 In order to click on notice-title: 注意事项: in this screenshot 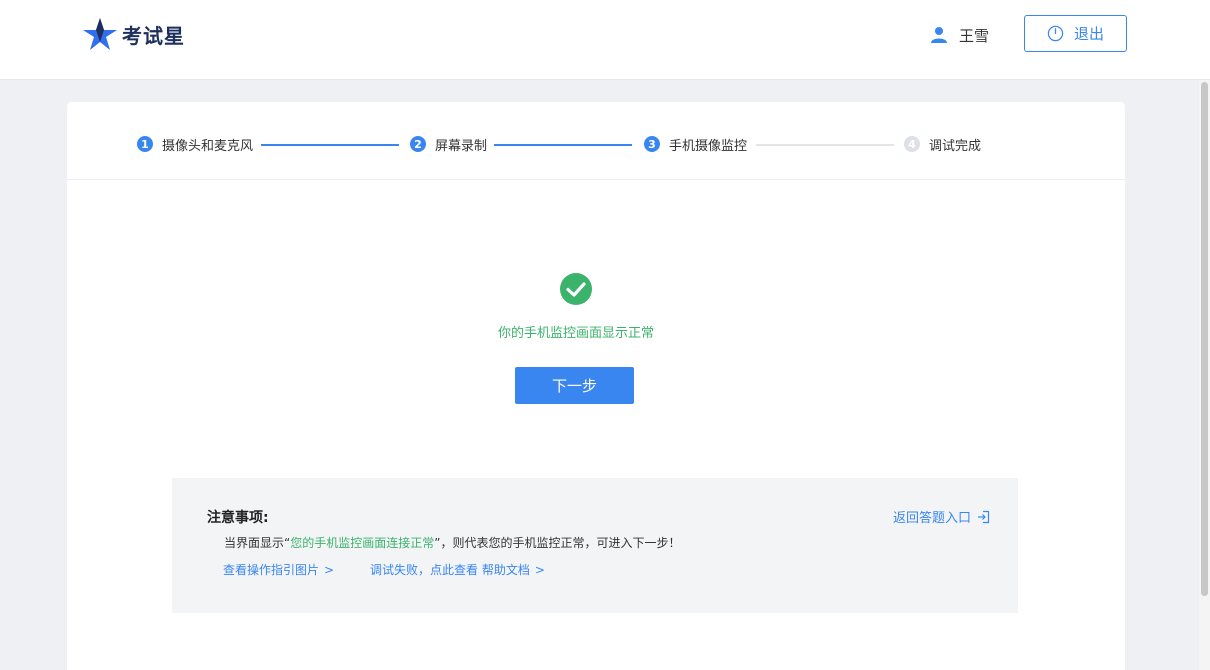, I will do `click(238, 518)`.